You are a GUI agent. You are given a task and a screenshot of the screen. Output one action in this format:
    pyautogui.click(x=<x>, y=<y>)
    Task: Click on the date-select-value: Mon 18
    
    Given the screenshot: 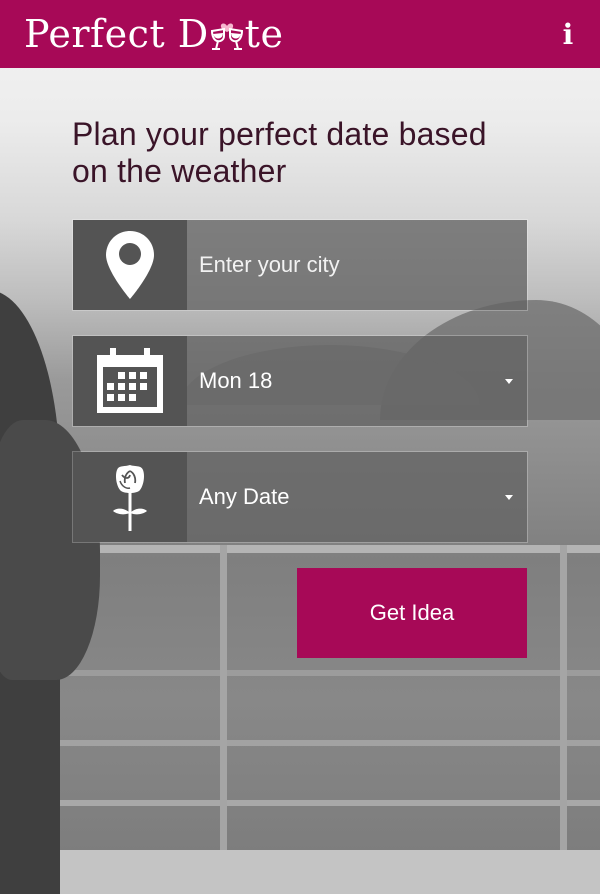 What is the action you would take?
    pyautogui.click(x=236, y=380)
    